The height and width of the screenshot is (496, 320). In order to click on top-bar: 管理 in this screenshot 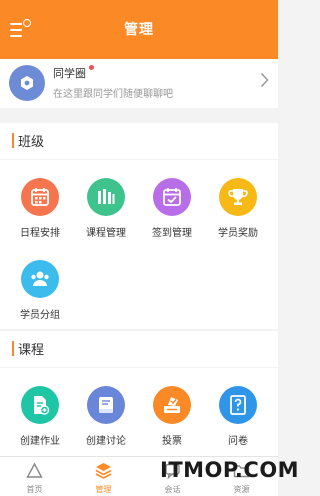, I will do `click(139, 29)`.